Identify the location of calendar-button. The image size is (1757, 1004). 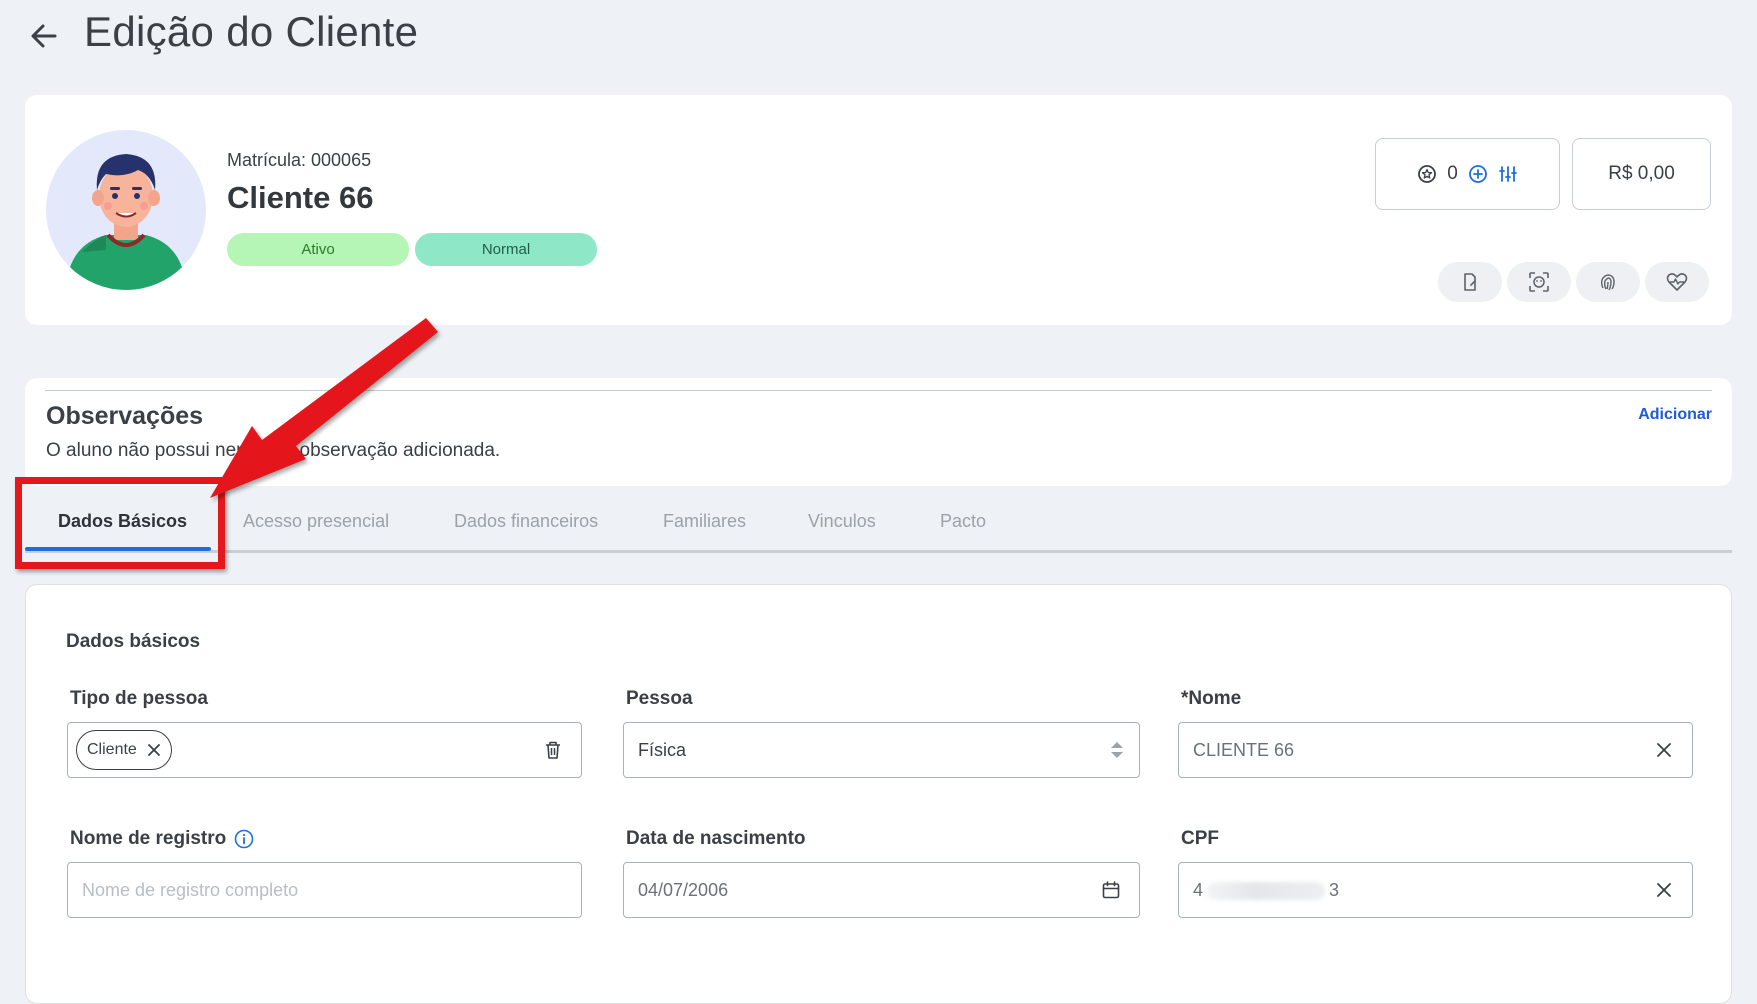
(1111, 890).